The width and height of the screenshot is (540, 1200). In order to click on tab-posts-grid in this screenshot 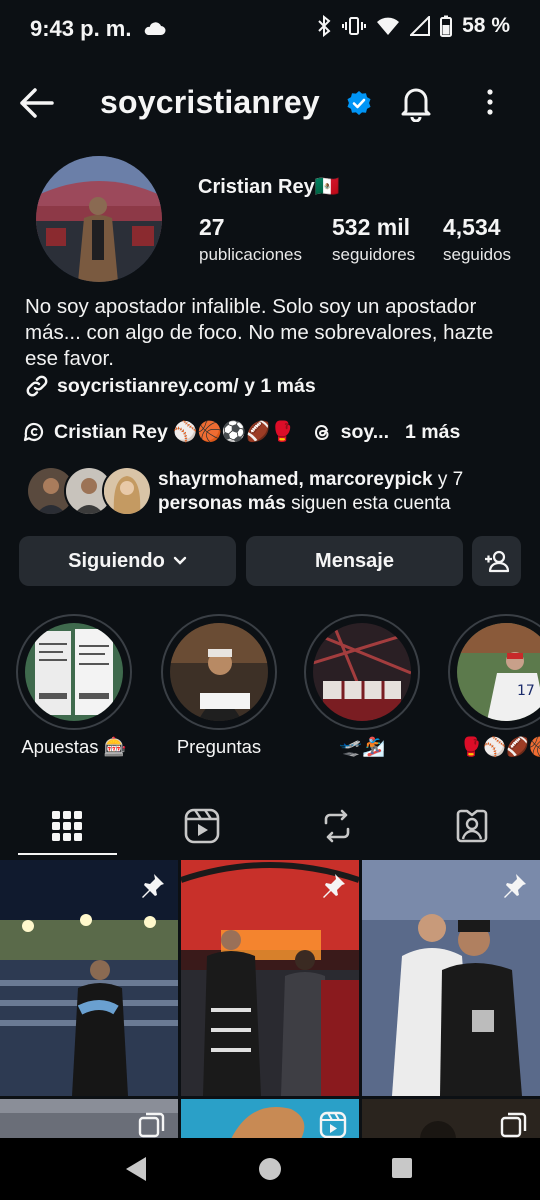, I will do `click(67, 826)`.